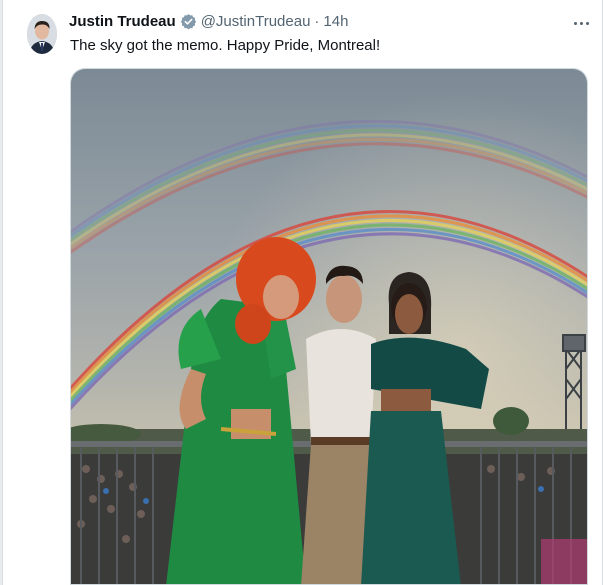 The width and height of the screenshot is (603, 585). Describe the element at coordinates (42, 34) in the screenshot. I see `author-avatar` at that location.